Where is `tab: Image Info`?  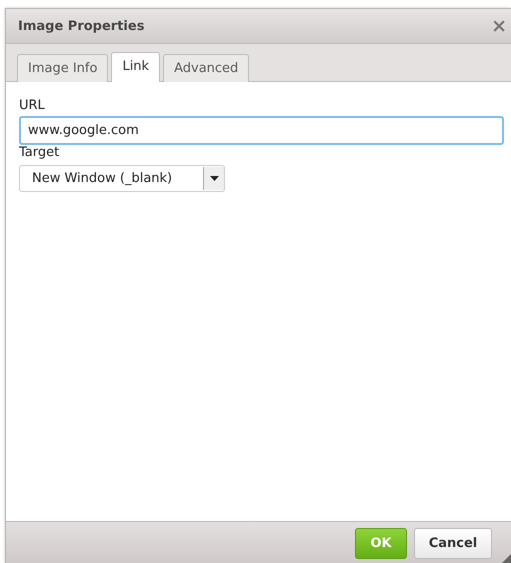 tab: Image Info is located at coordinates (62, 68).